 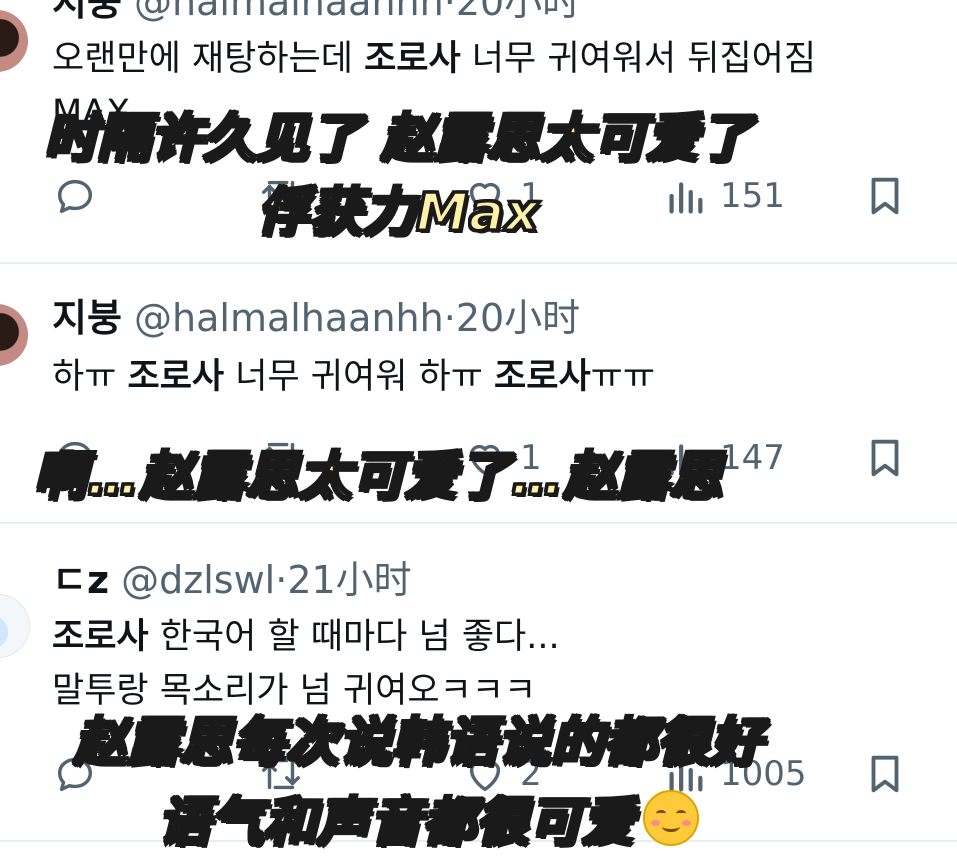 I want to click on views-button: 1005, so click(x=734, y=774).